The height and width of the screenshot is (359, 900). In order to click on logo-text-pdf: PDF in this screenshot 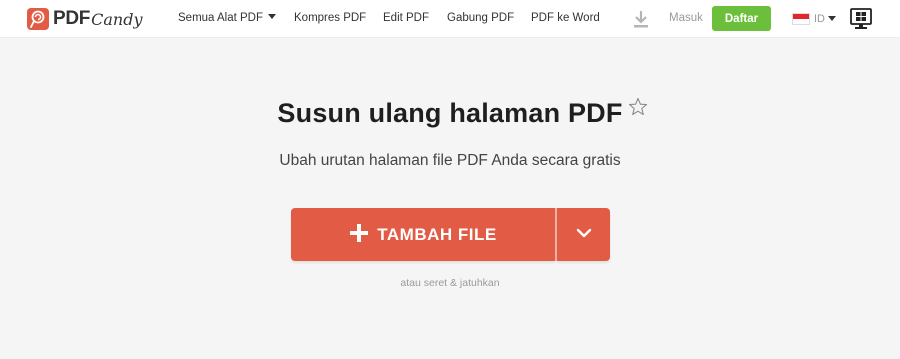, I will do `click(72, 18)`.